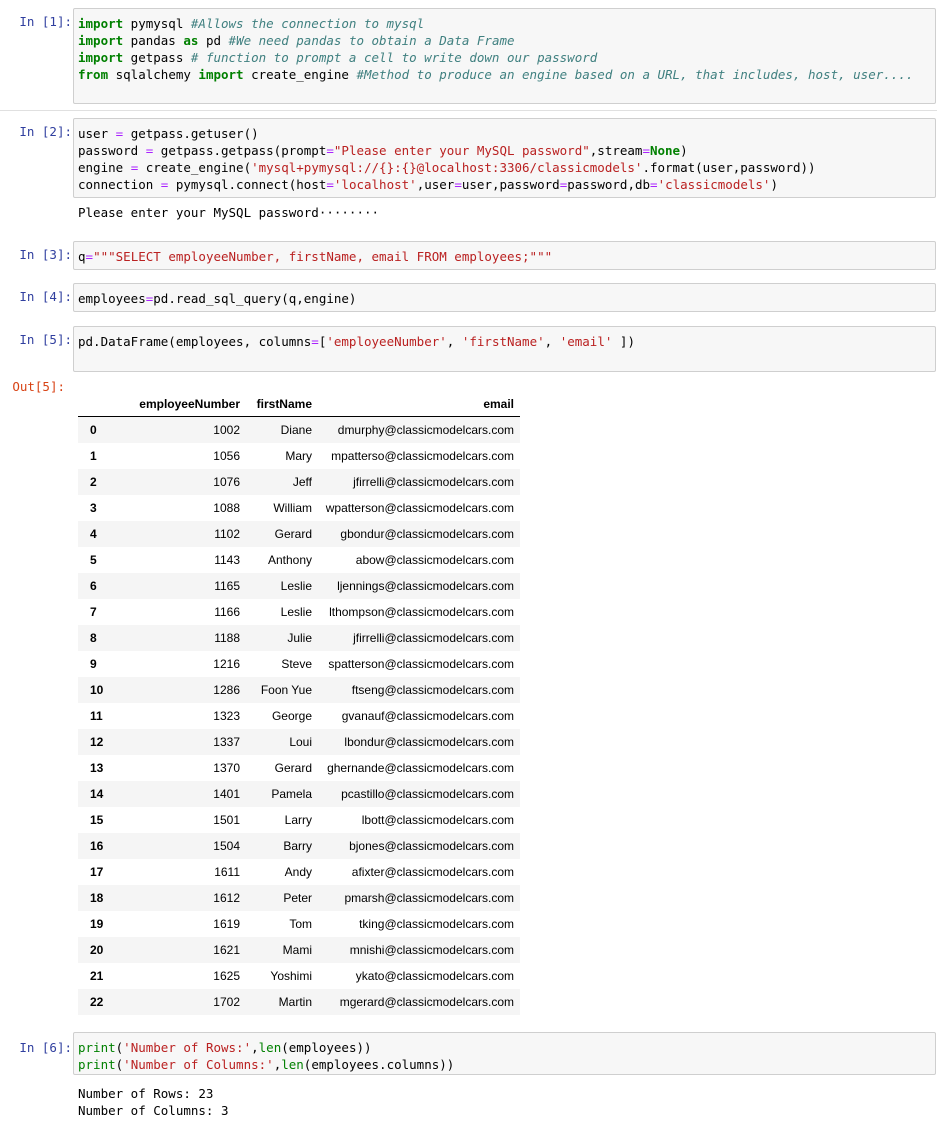 The height and width of the screenshot is (1125, 937). I want to click on column-header: employeeNumber, so click(180, 404).